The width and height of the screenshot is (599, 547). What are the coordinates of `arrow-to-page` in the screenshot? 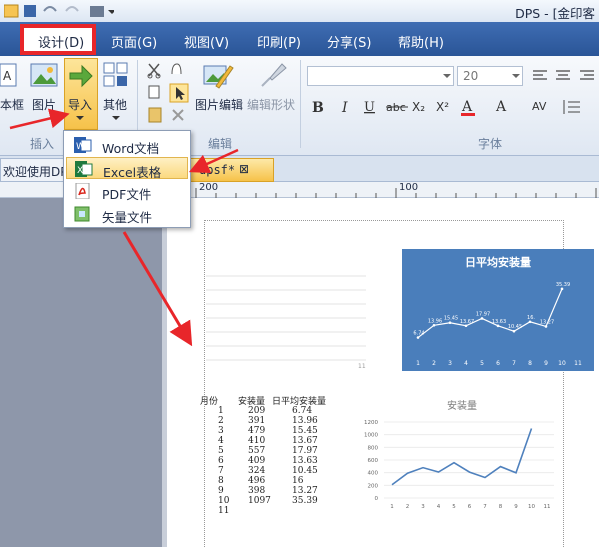 It's located at (157, 289).